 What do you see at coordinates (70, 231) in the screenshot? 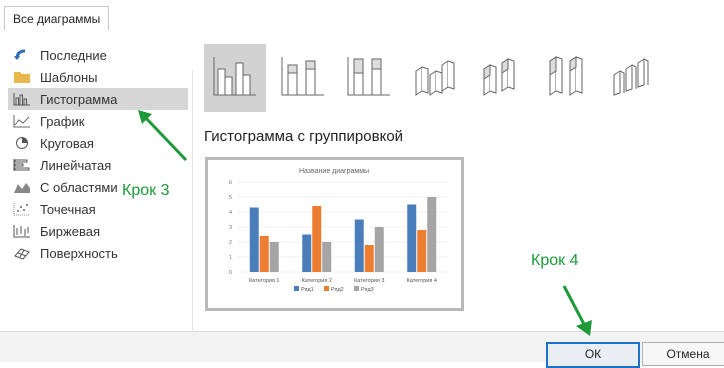
I see `sidebar-item-label: Биржевая` at bounding box center [70, 231].